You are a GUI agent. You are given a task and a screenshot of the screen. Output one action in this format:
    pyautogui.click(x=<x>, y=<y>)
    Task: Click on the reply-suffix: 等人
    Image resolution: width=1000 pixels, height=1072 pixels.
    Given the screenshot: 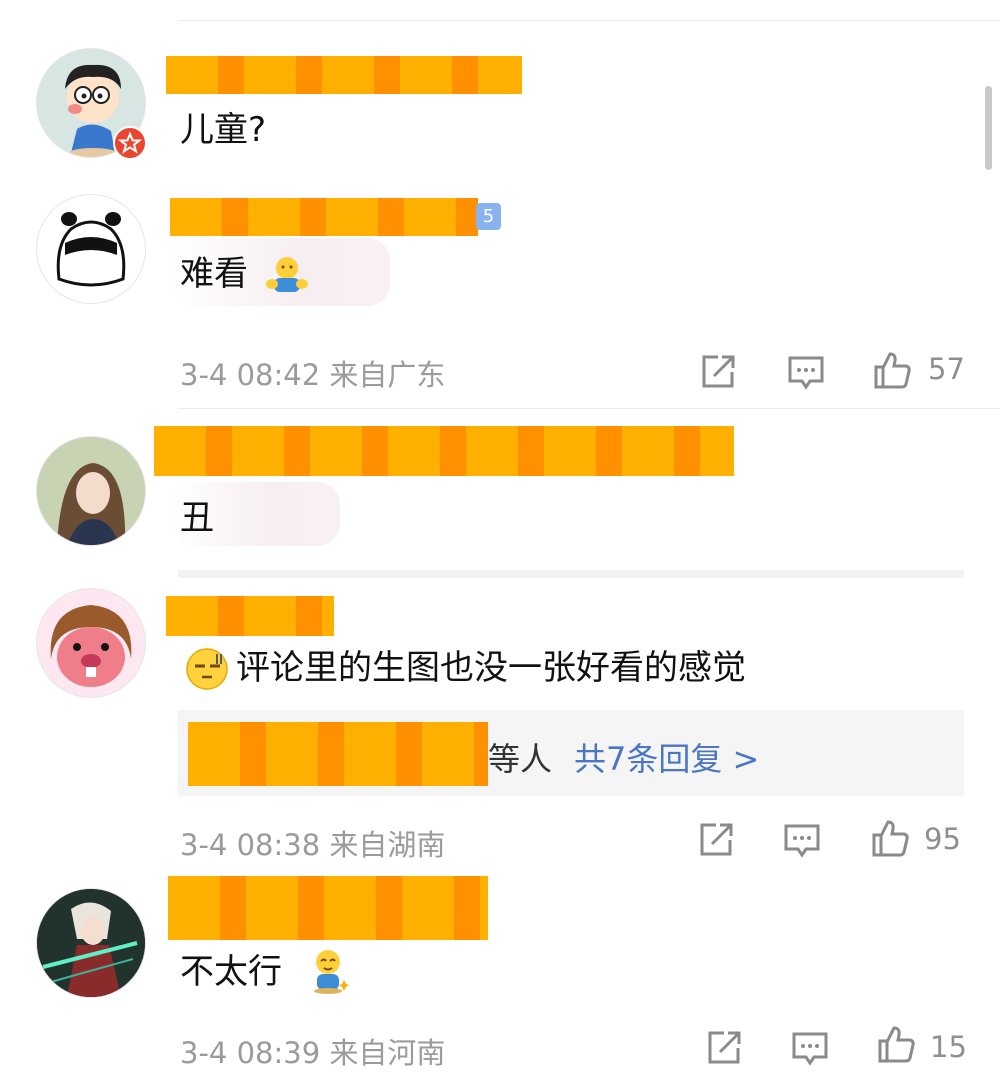 What is the action you would take?
    pyautogui.click(x=520, y=759)
    